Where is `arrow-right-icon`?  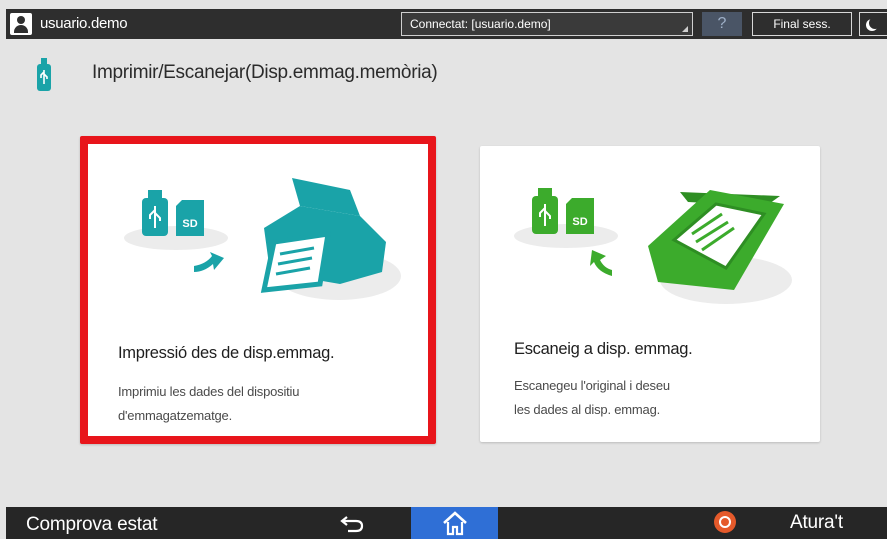 arrow-right-icon is located at coordinates (209, 262).